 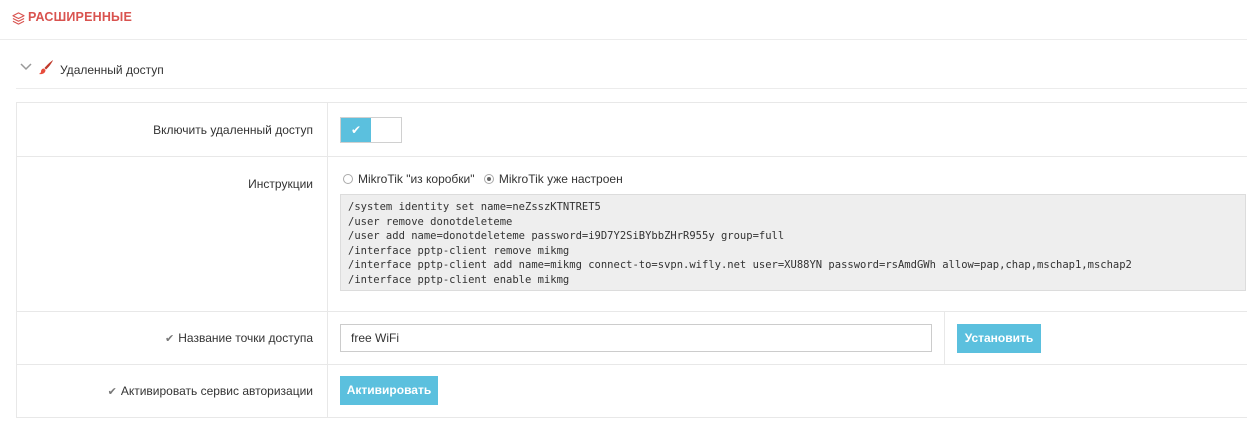 I want to click on chevron-down-icon, so click(x=26, y=67).